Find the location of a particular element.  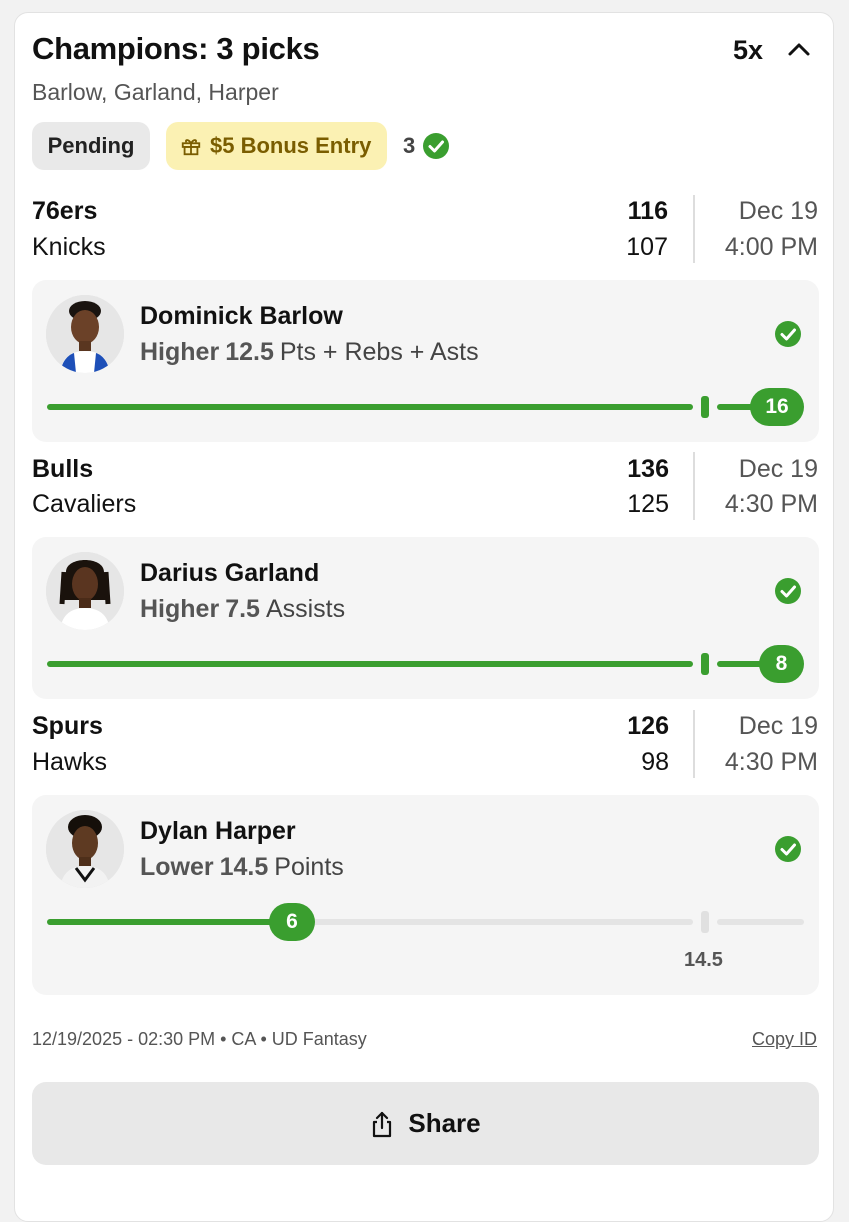

game-score-2: 107 is located at coordinates (647, 247).